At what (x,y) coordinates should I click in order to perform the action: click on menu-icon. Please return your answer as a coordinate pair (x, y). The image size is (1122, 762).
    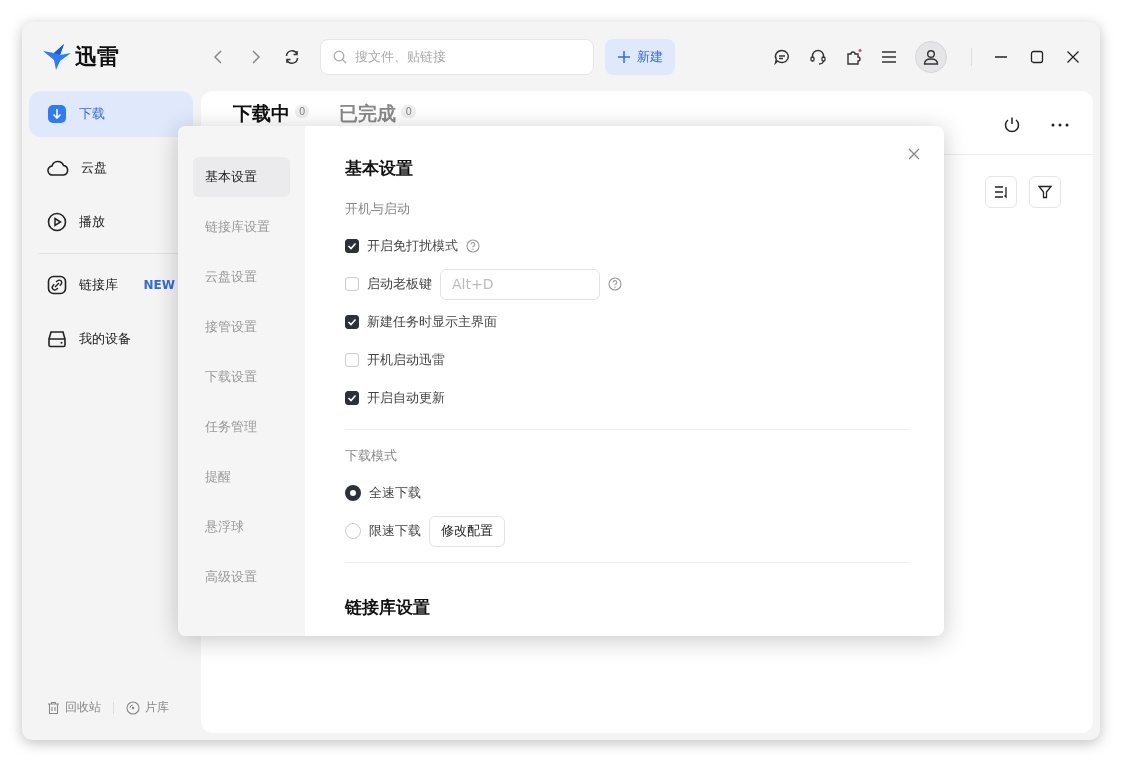
    Looking at the image, I should click on (889, 56).